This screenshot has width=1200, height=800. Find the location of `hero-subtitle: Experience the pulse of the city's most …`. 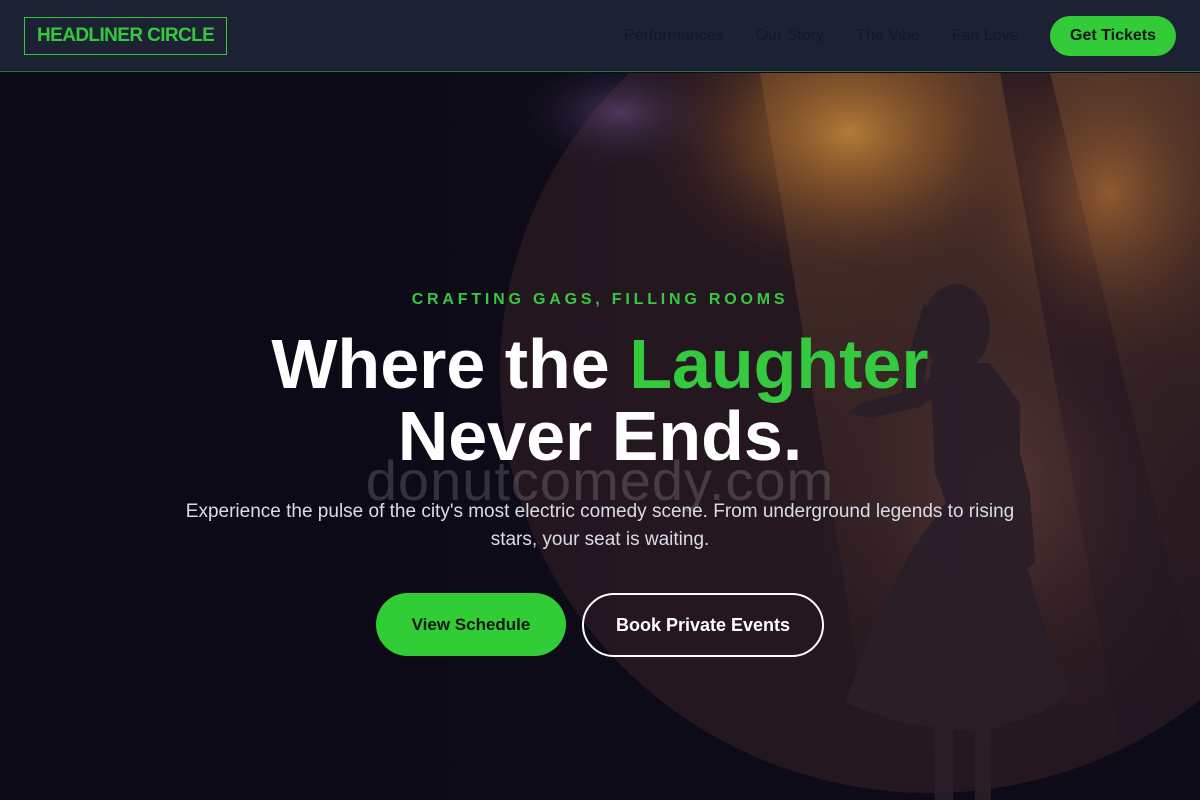

hero-subtitle: Experience the pulse of the city's most … is located at coordinates (600, 525).